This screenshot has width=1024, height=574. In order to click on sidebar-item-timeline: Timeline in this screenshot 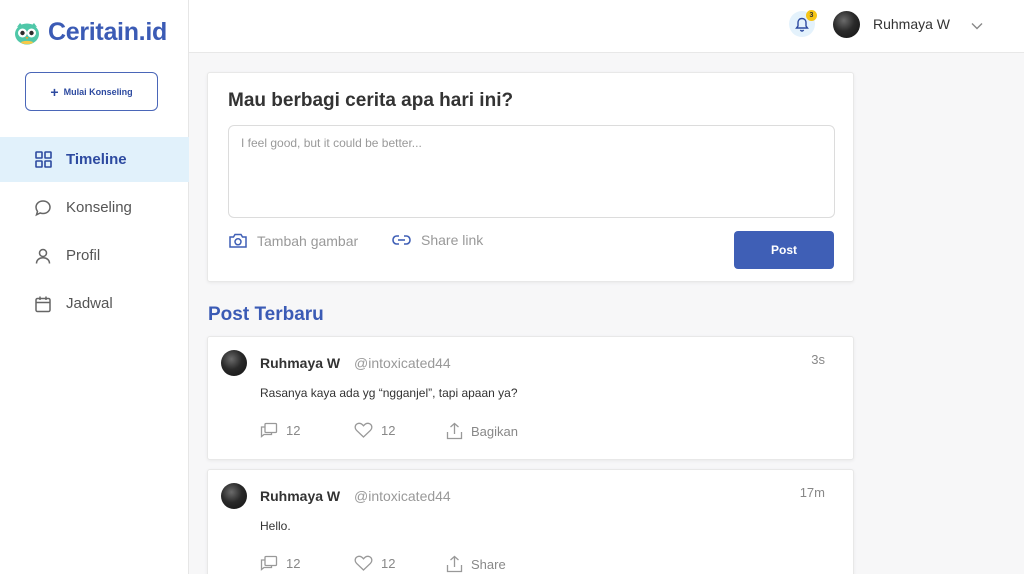, I will do `click(94, 159)`.